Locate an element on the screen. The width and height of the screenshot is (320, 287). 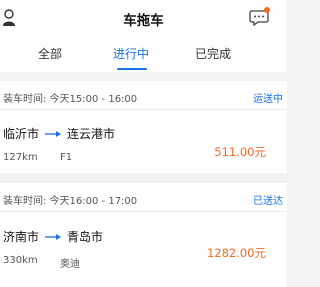
order-price: 1282.00元 is located at coordinates (236, 253).